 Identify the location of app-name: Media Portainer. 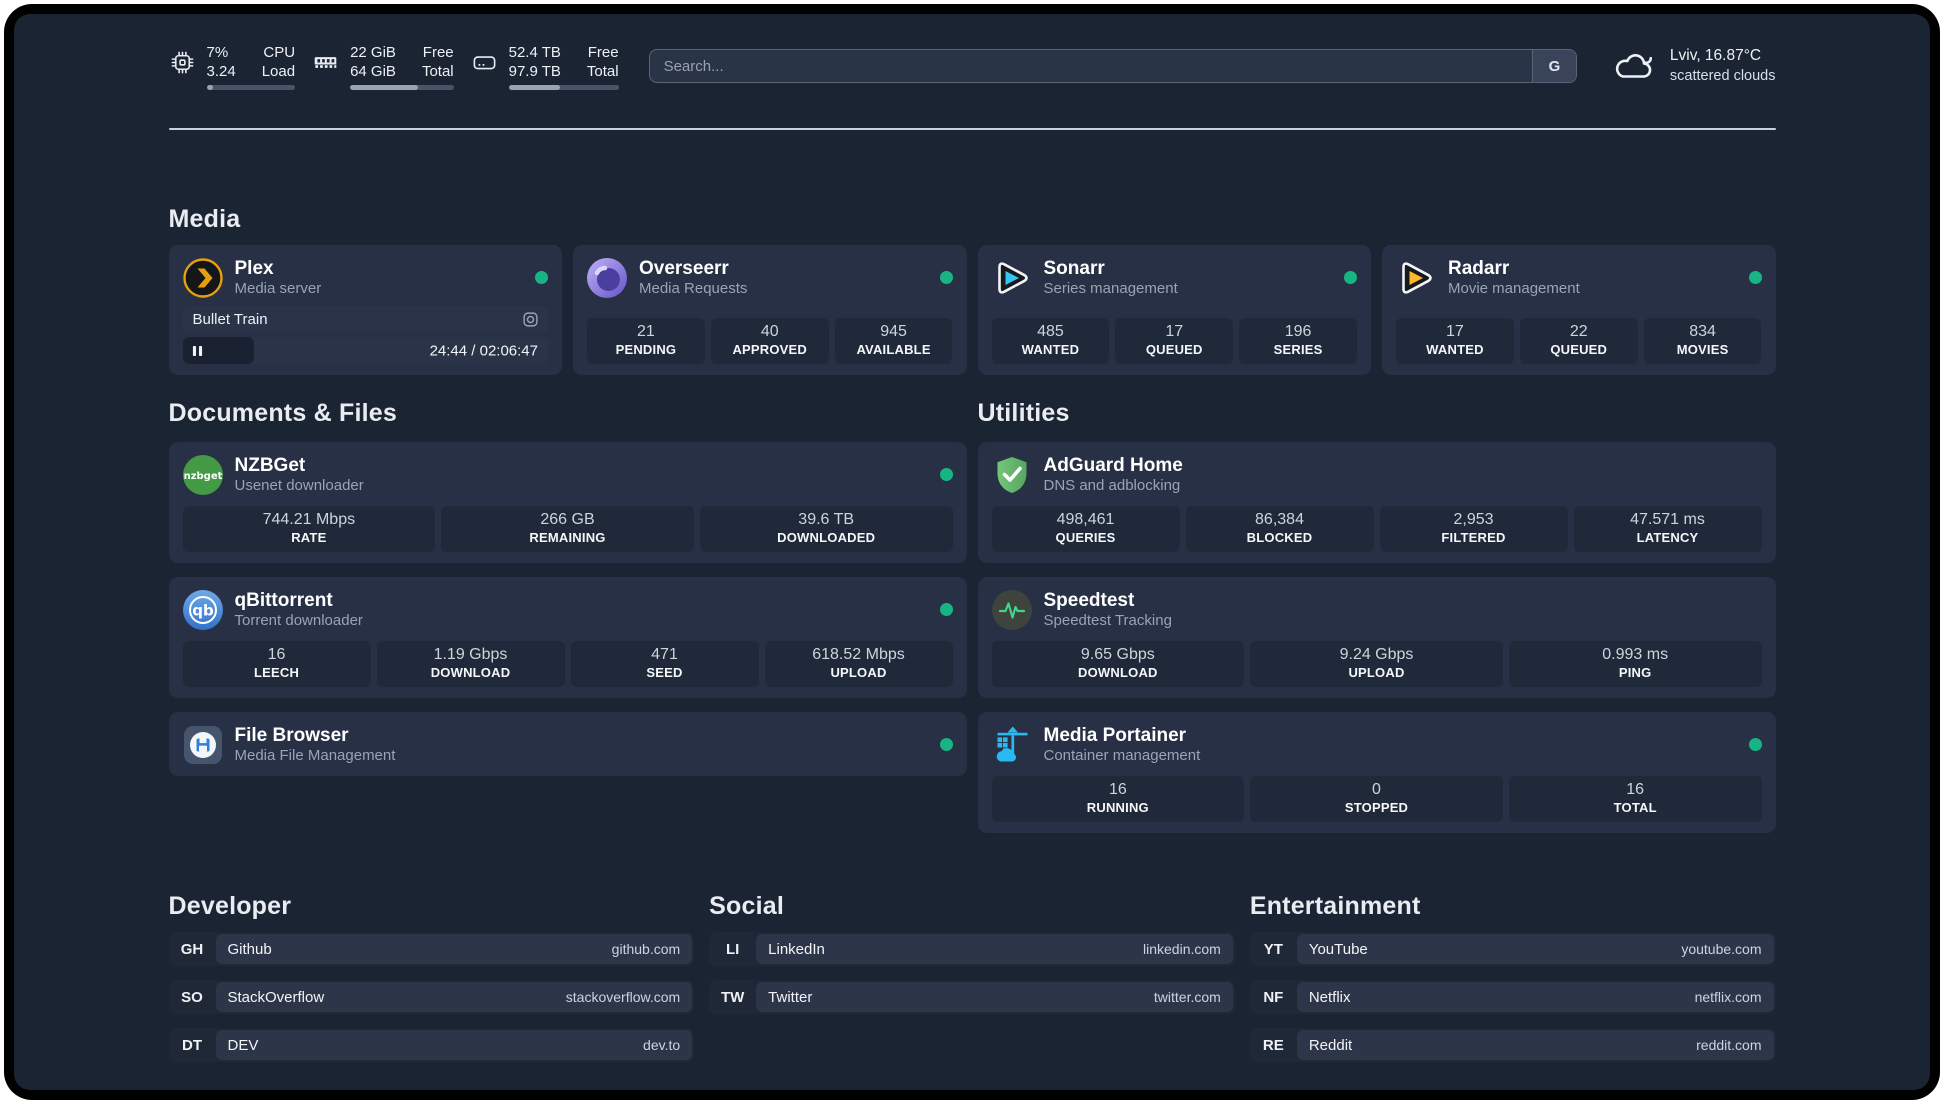
(1115, 735).